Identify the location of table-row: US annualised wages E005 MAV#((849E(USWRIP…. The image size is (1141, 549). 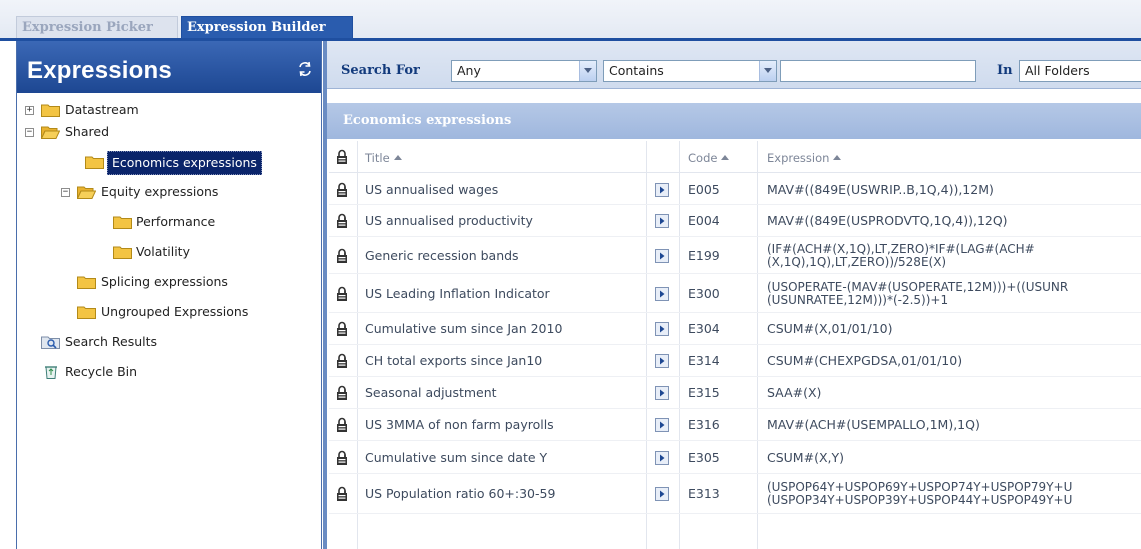
(735, 189).